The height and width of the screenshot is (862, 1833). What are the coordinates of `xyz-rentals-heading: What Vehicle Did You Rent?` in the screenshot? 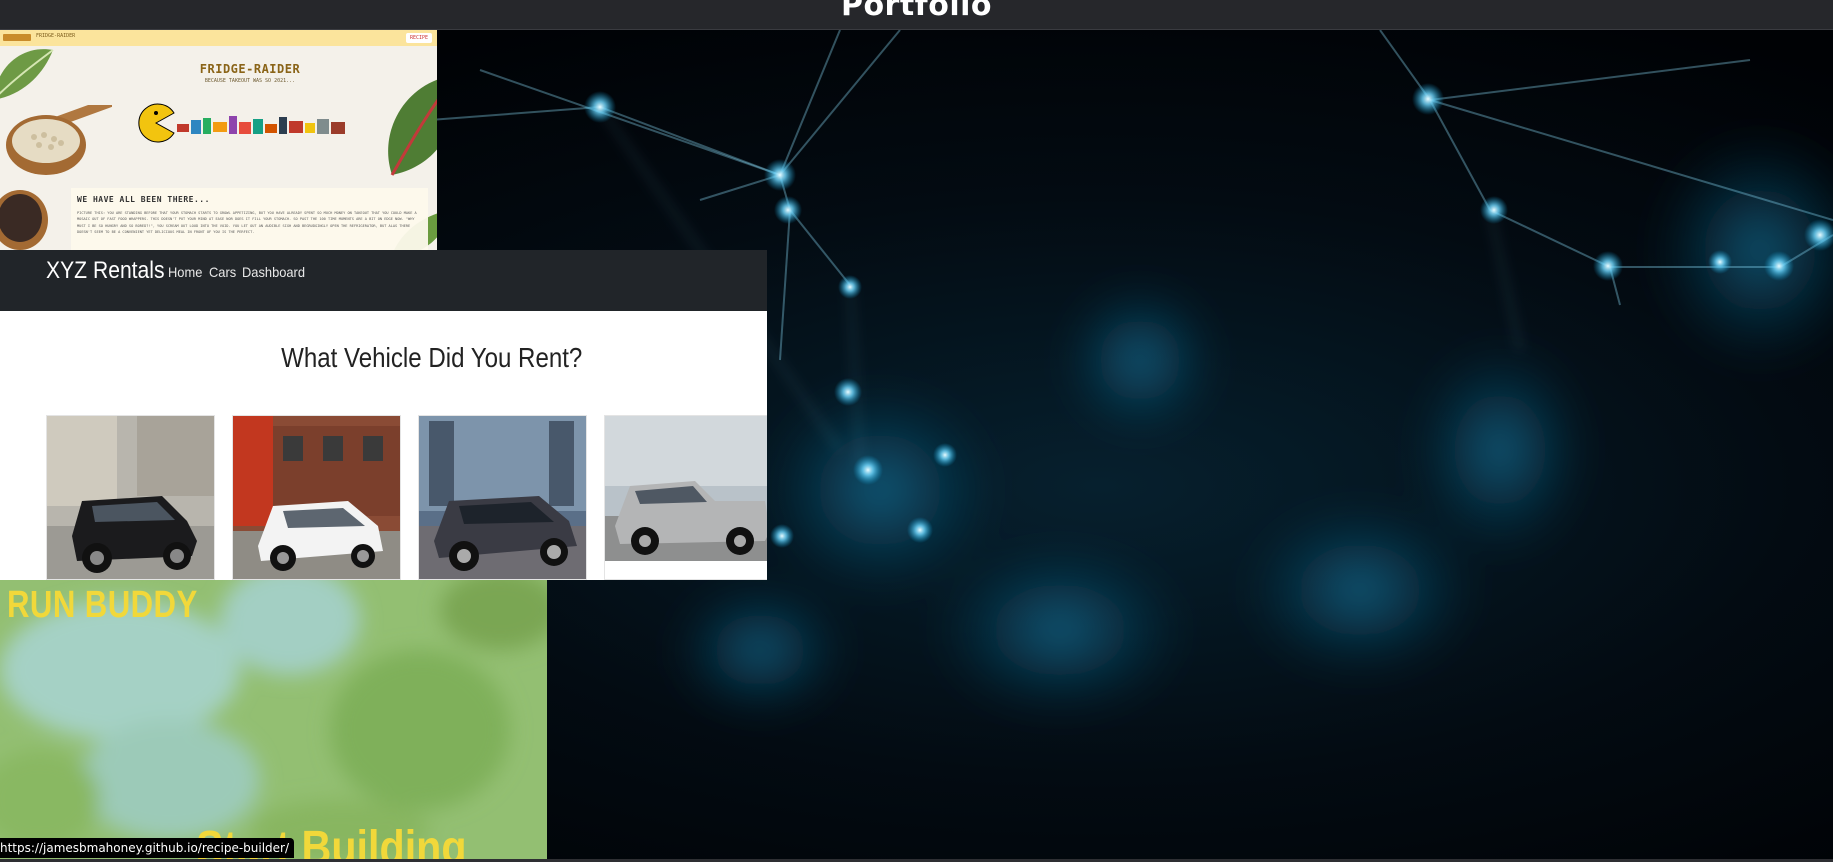 It's located at (432, 357).